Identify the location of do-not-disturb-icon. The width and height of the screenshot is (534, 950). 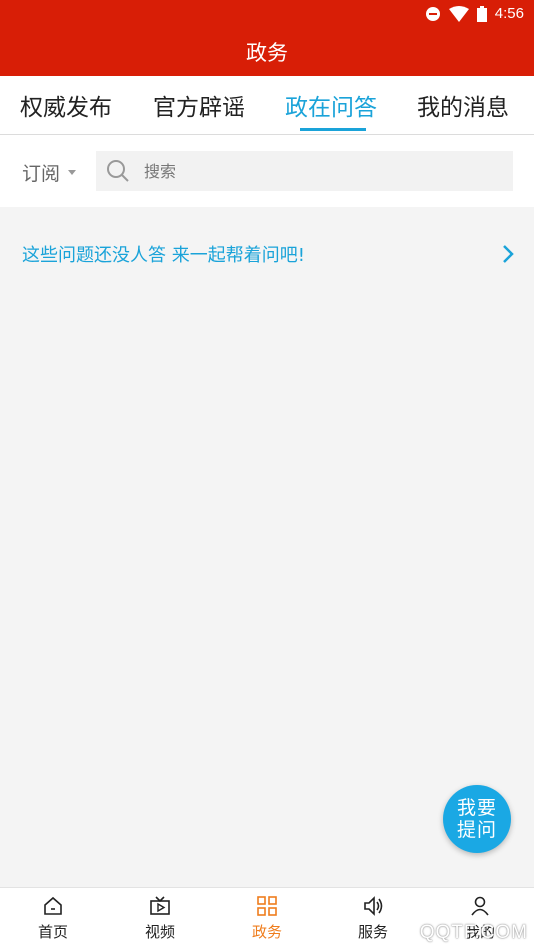
(432, 13).